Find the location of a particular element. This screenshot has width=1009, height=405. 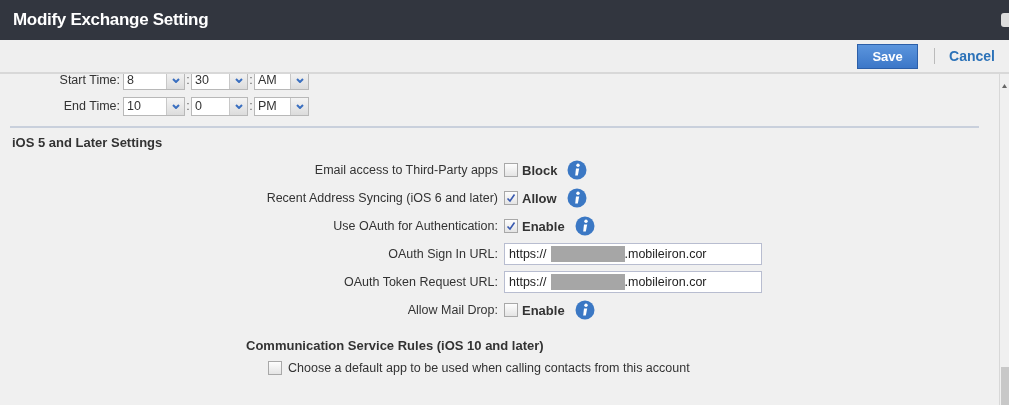

window-title: Modify Exchange Setting is located at coordinates (111, 20).